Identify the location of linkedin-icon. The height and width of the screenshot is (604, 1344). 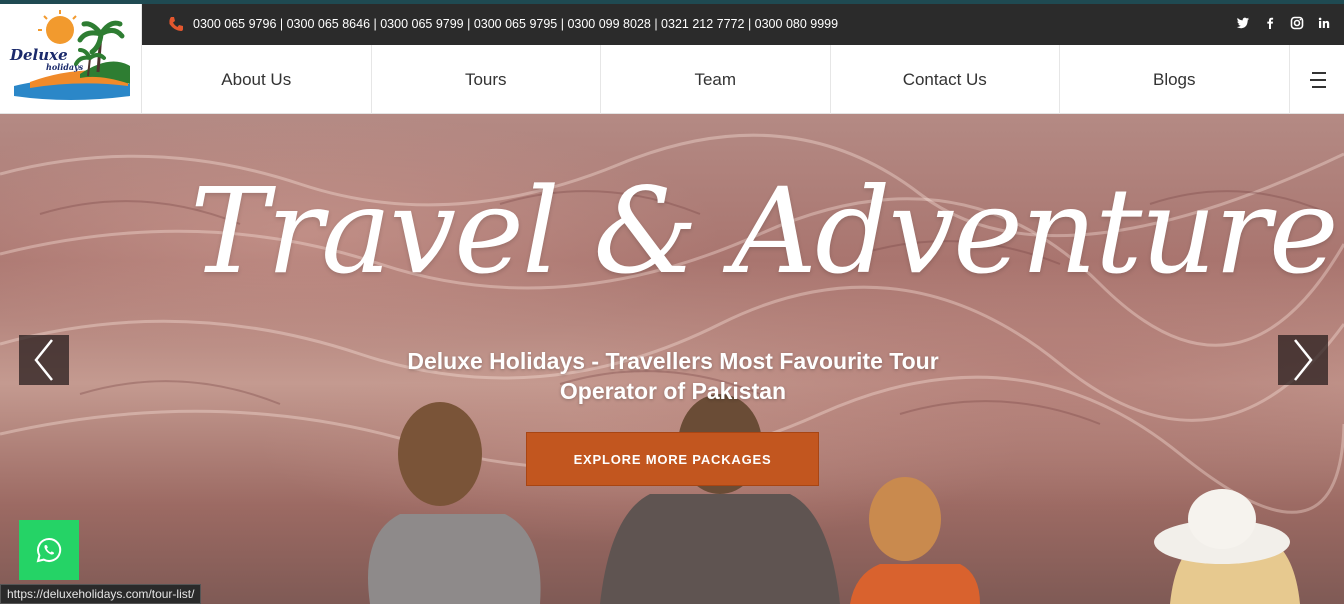
(1324, 23).